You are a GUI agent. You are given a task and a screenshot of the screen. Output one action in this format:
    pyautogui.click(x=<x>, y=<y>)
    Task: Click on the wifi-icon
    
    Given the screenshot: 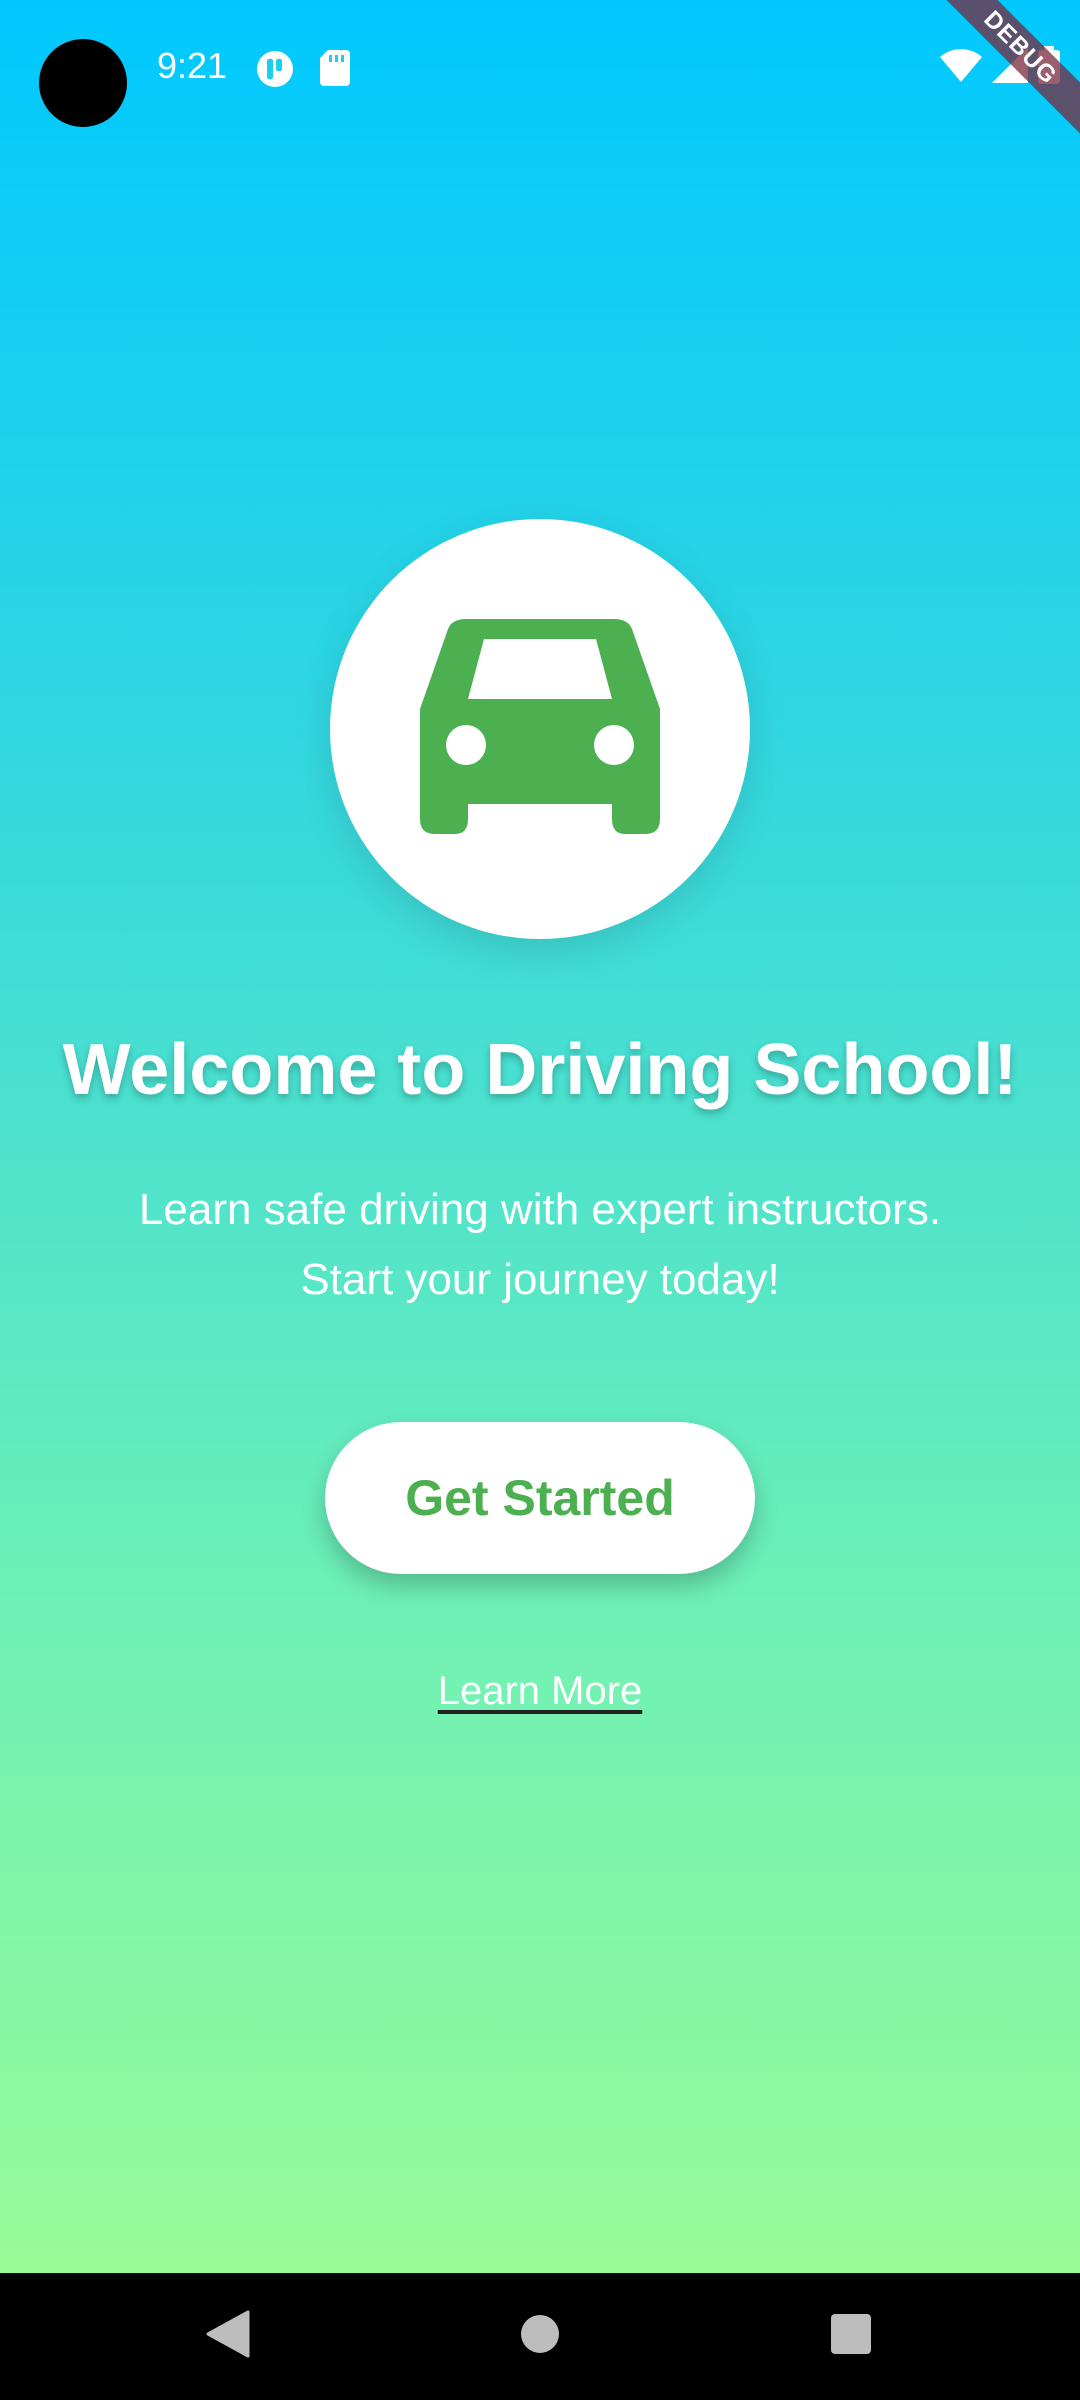 What is the action you would take?
    pyautogui.click(x=961, y=67)
    